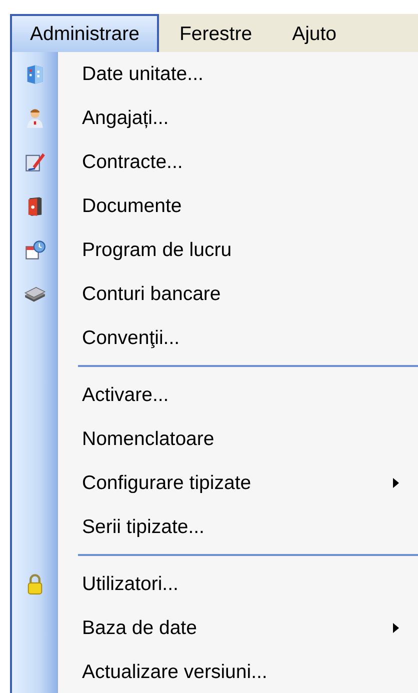  Describe the element at coordinates (314, 33) in the screenshot. I see `menu-bar-item: Ajuto` at that location.